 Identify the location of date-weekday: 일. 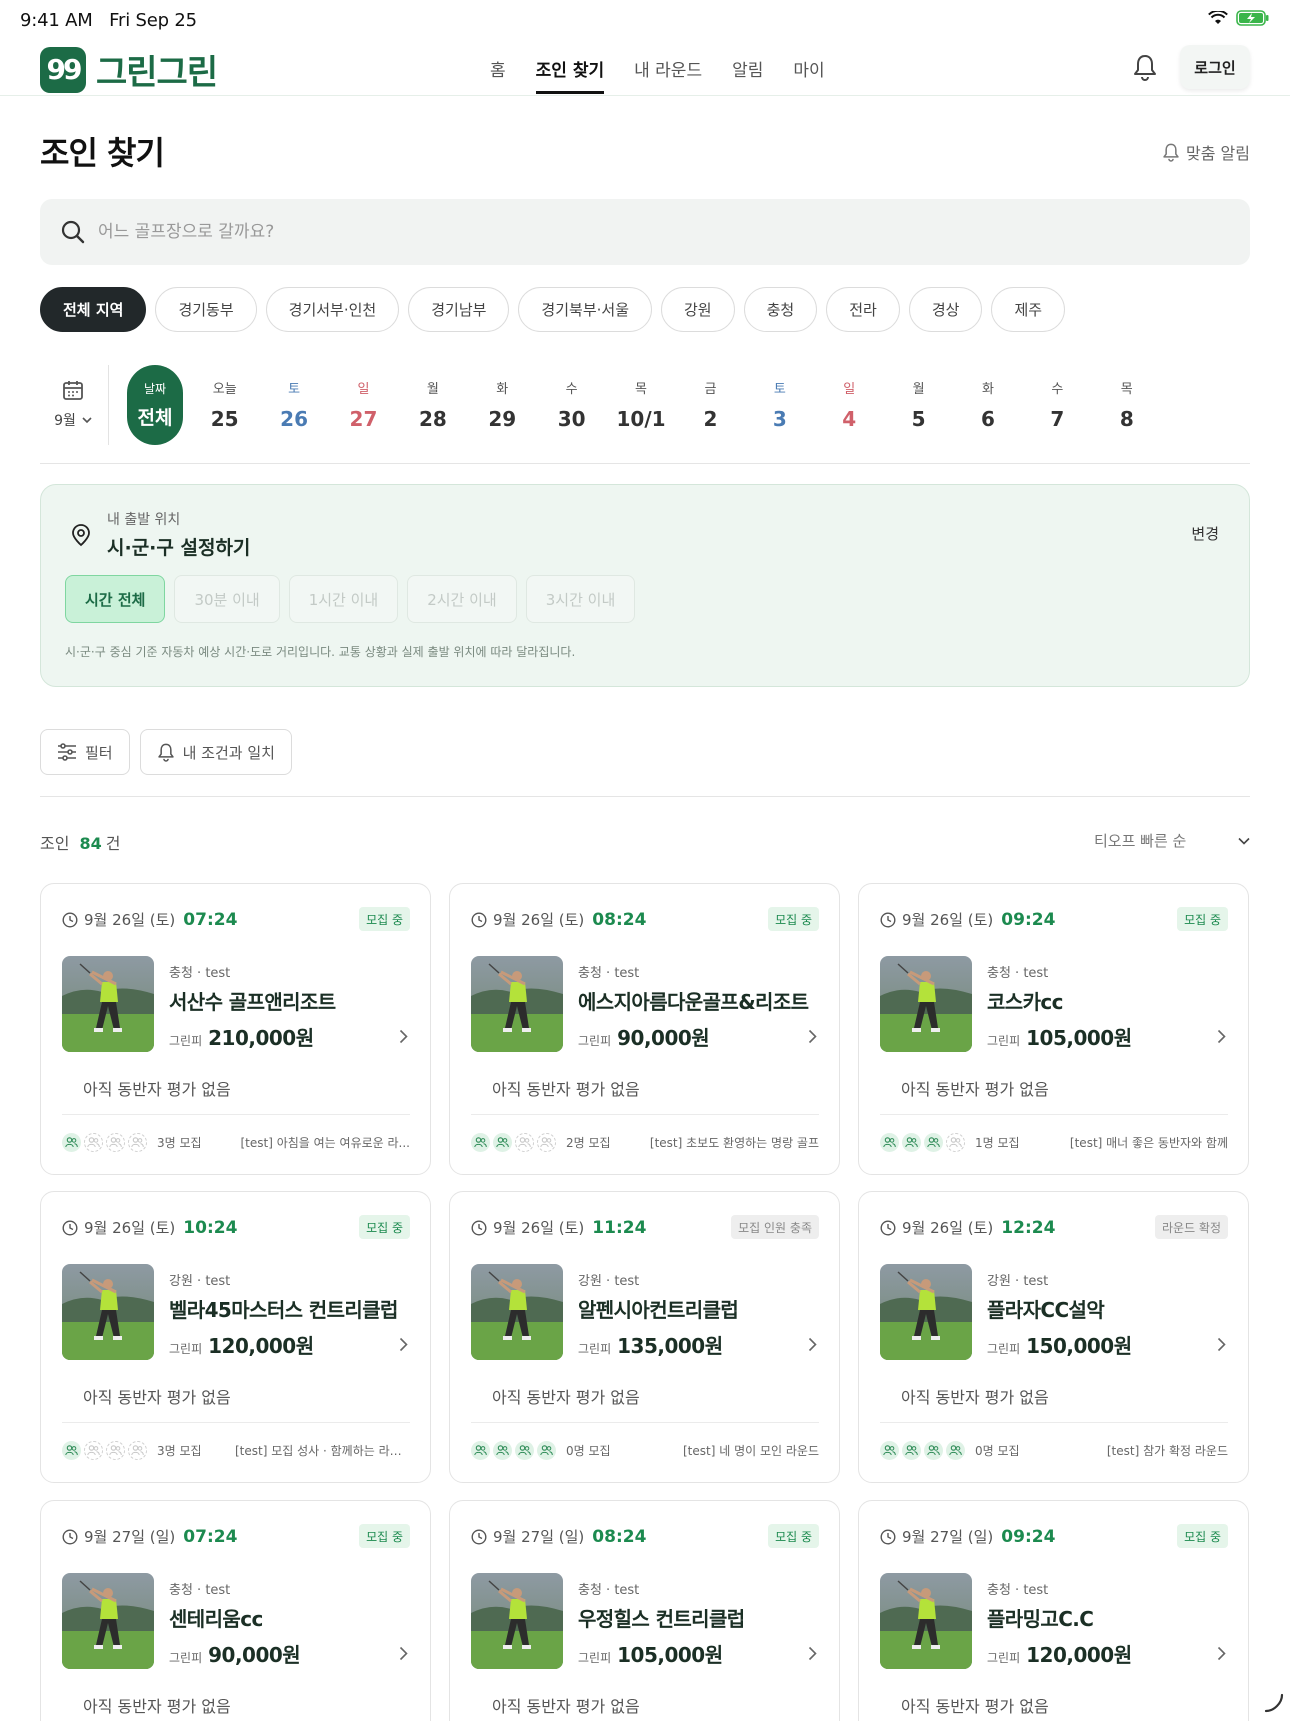
(363, 389).